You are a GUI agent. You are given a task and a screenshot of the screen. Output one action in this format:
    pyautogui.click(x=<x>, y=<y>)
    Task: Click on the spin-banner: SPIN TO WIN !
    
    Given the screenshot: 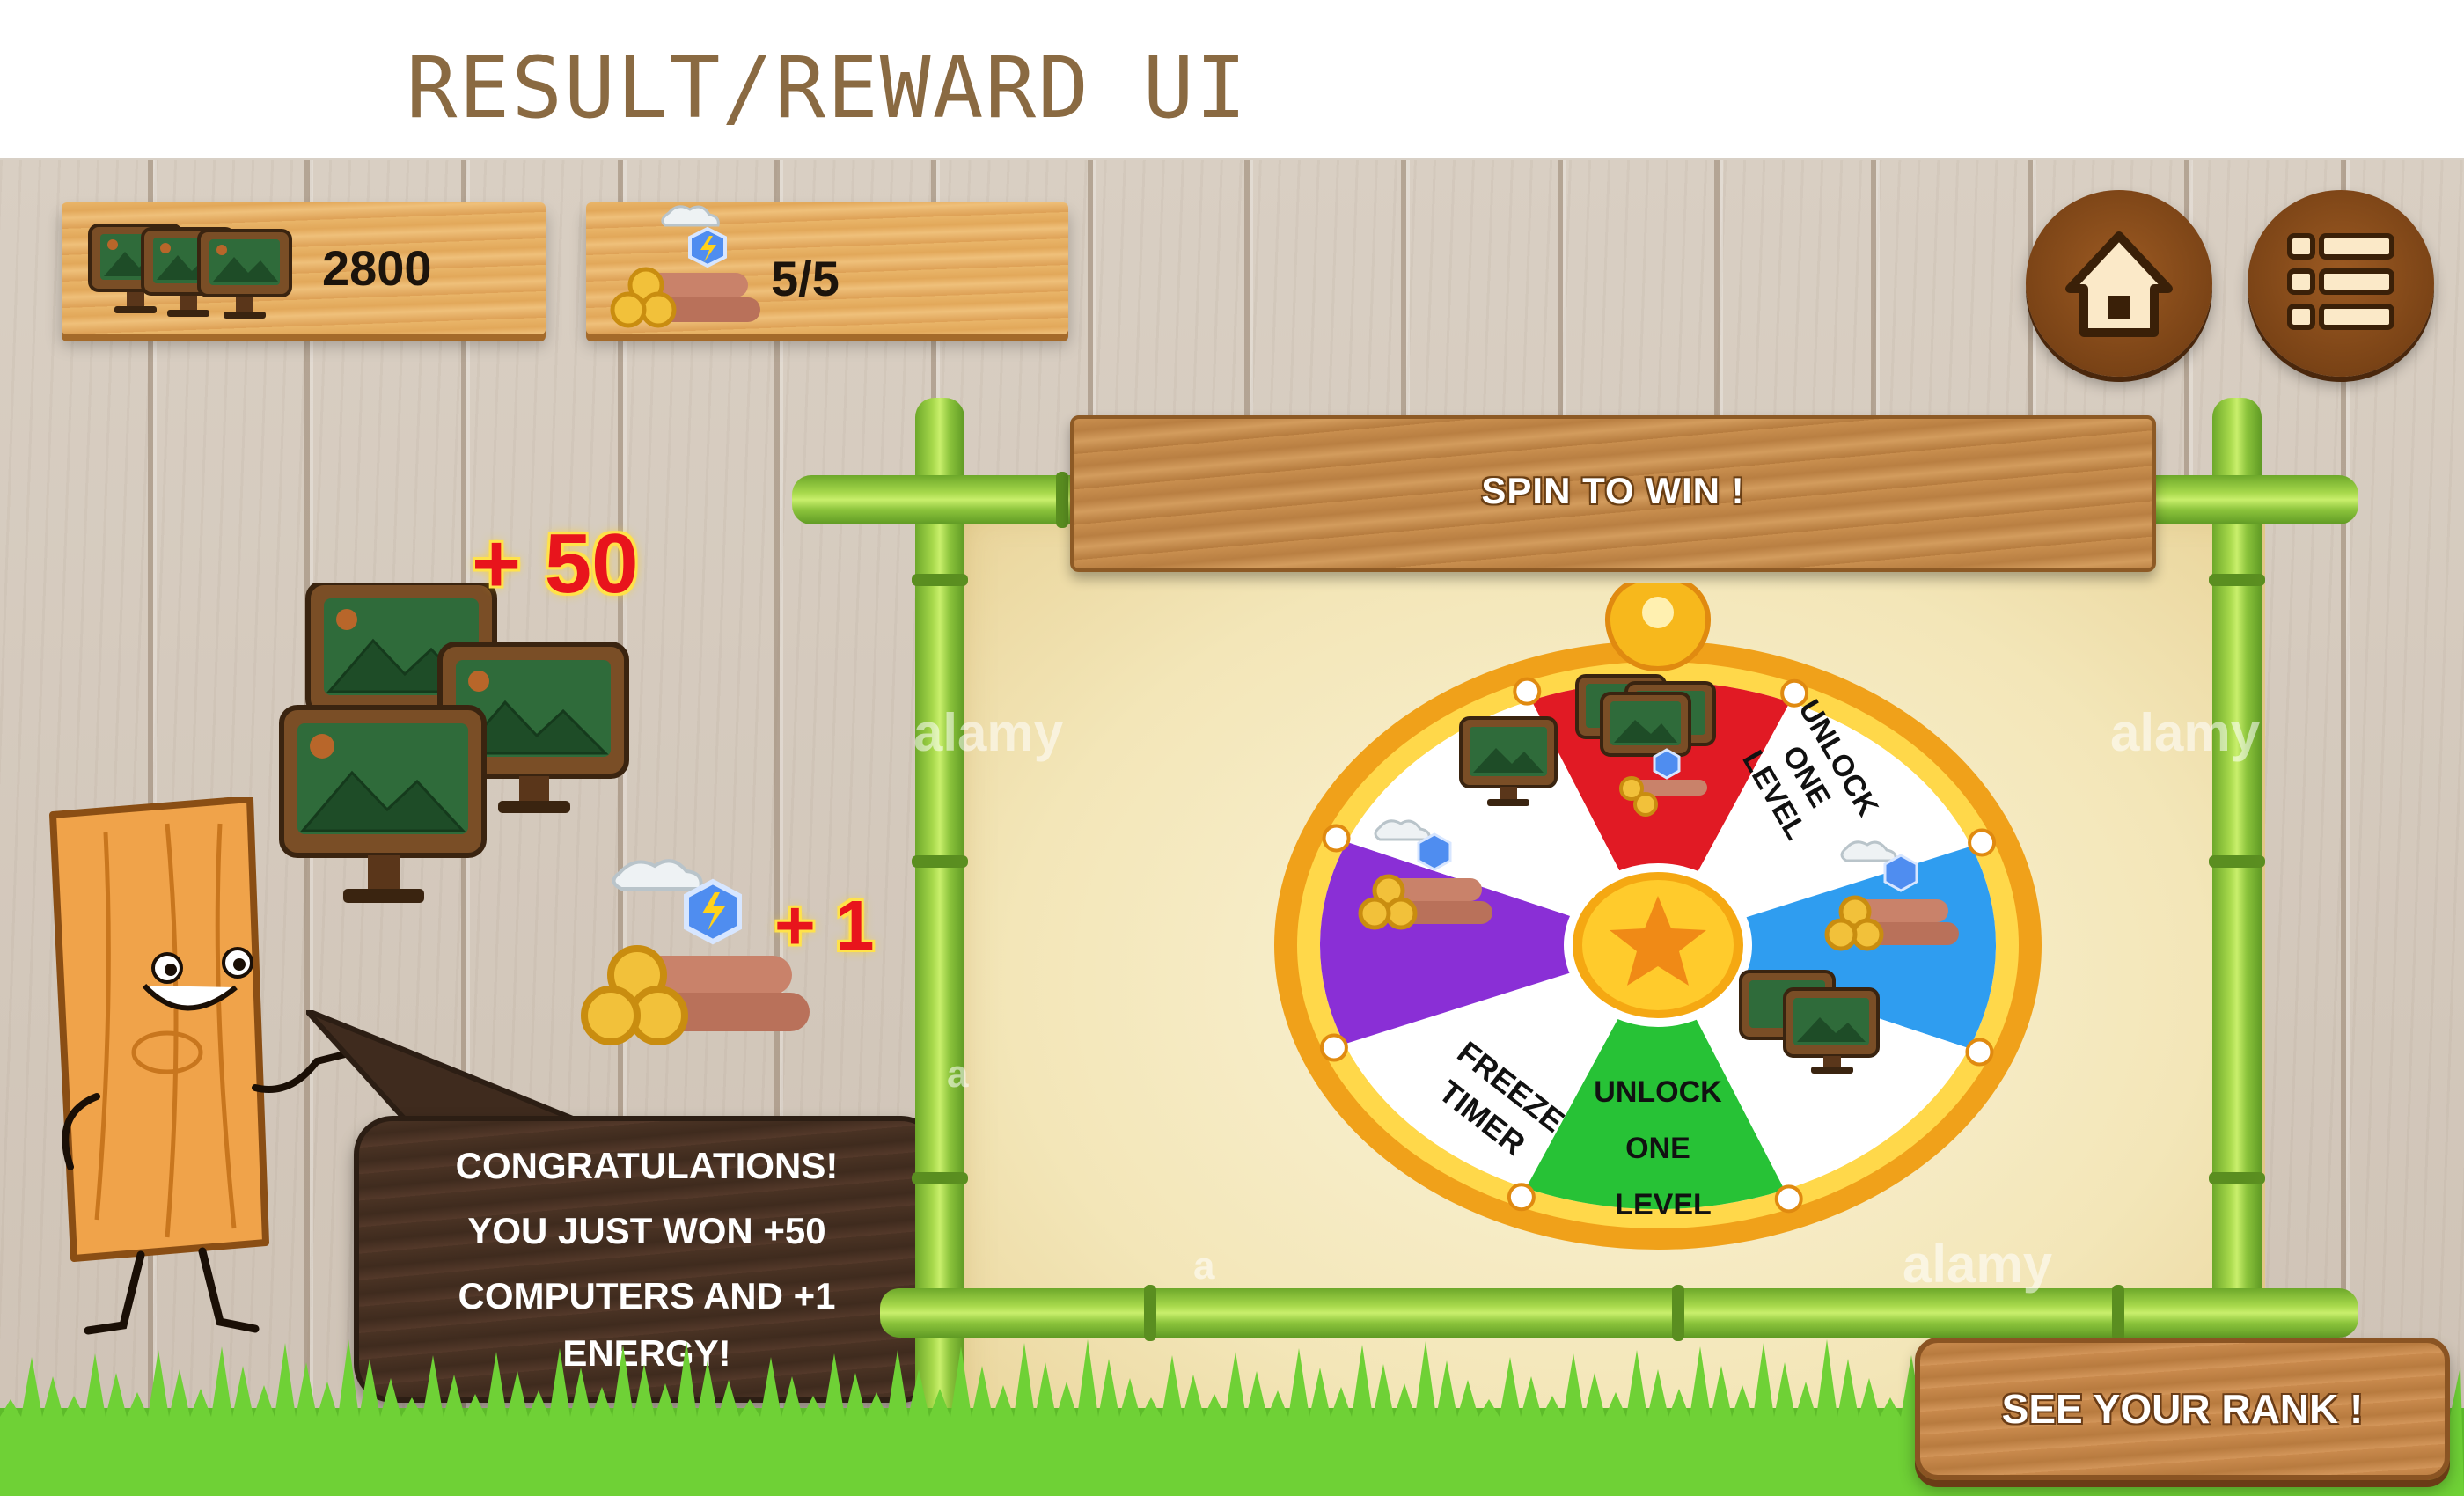 What is the action you would take?
    pyautogui.click(x=1613, y=494)
    